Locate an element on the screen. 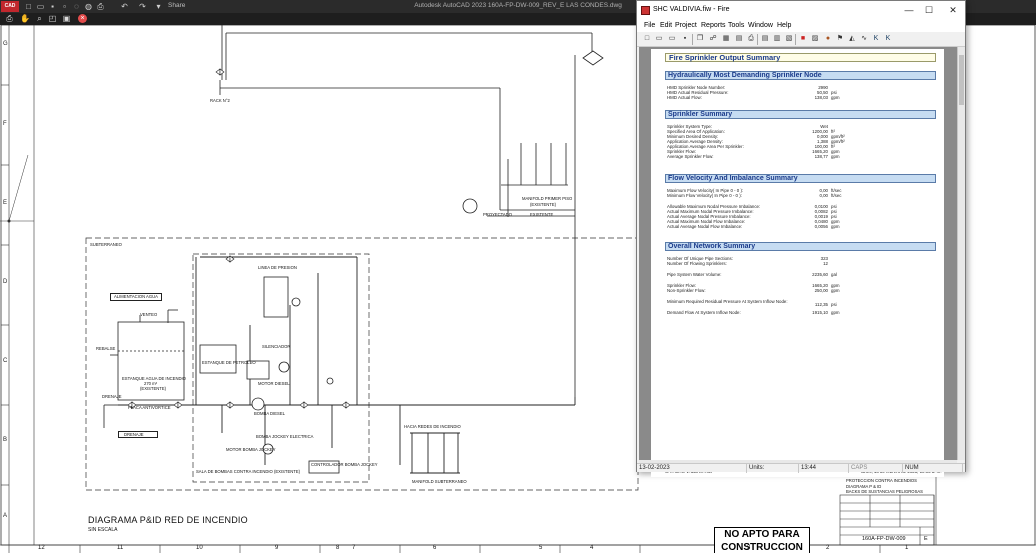 This screenshot has width=1036, height=553. controlador-label: CONTROLADOR BOMBA JOCKEY is located at coordinates (344, 464).